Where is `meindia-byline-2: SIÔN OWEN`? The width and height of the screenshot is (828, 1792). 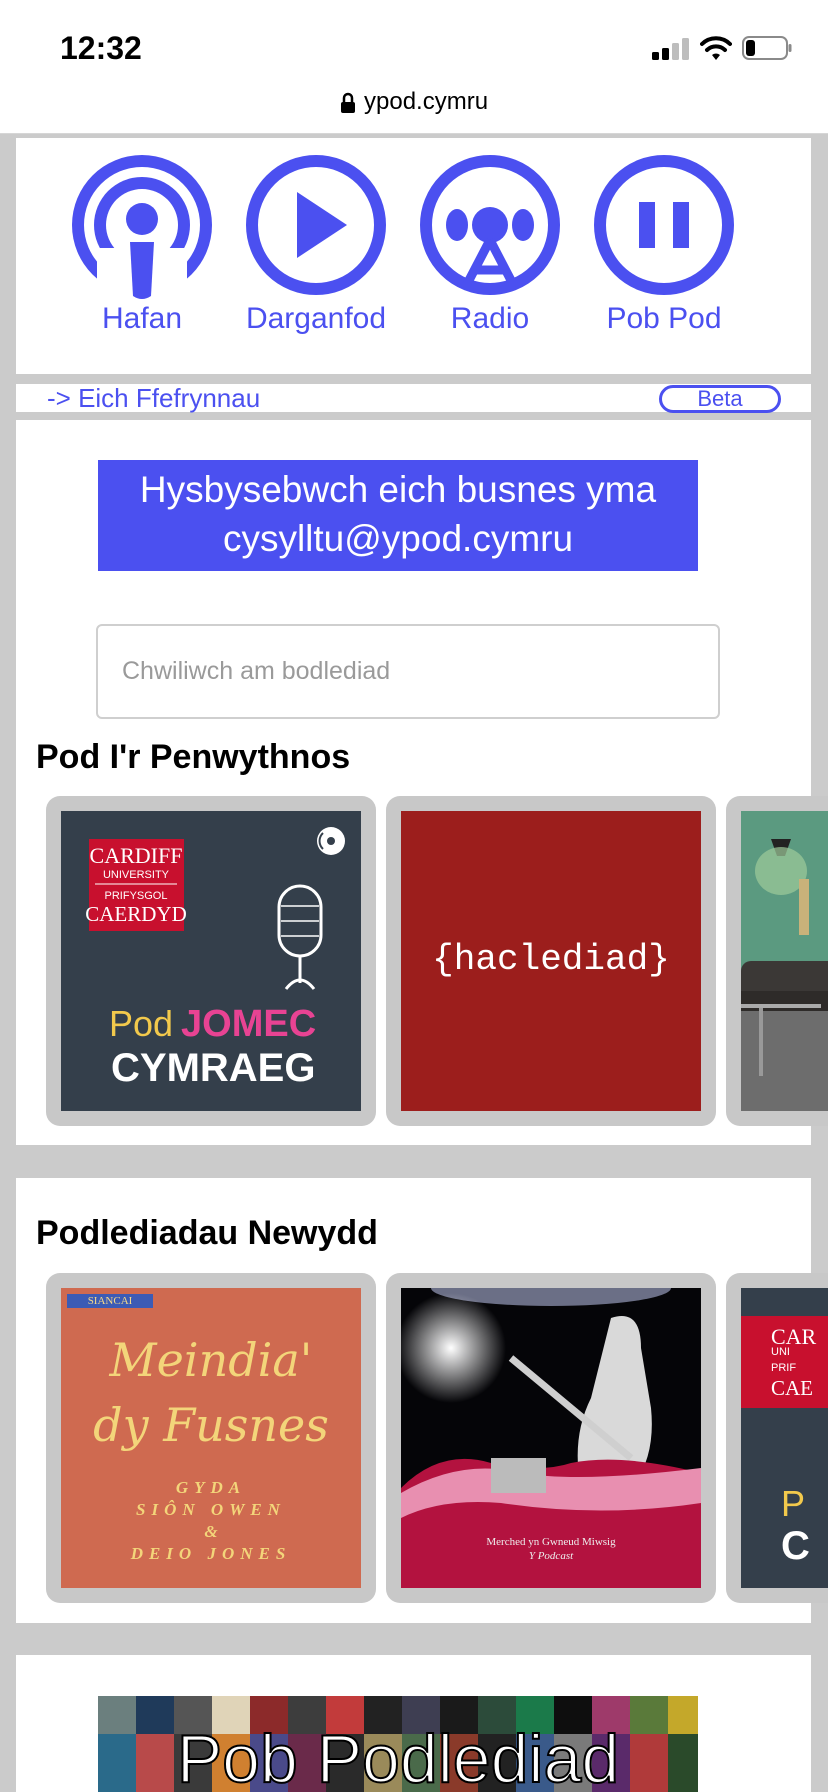 meindia-byline-2: SIÔN OWEN is located at coordinates (211, 1509).